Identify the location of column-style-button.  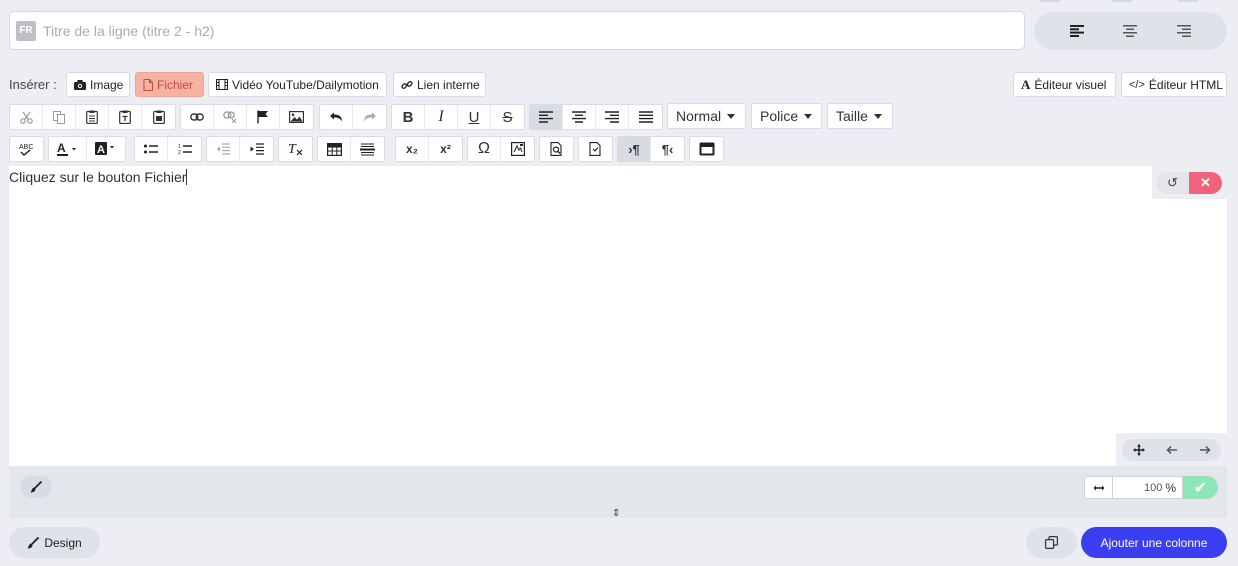
(36, 487).